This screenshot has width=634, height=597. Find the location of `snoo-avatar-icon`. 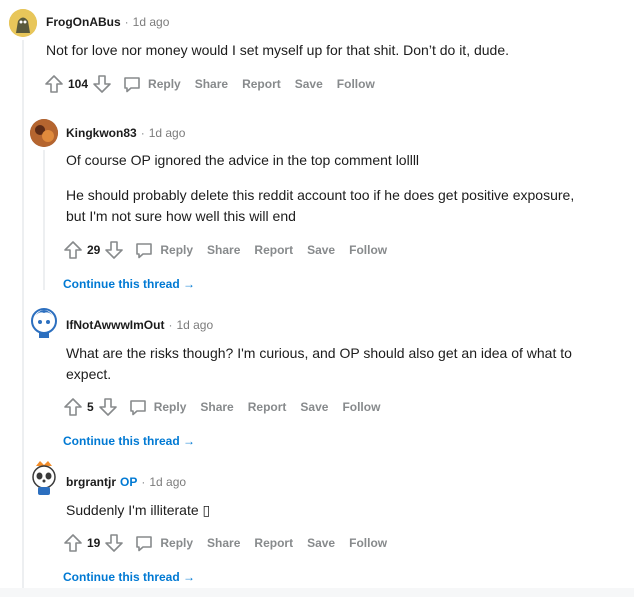

snoo-avatar-icon is located at coordinates (44, 323).